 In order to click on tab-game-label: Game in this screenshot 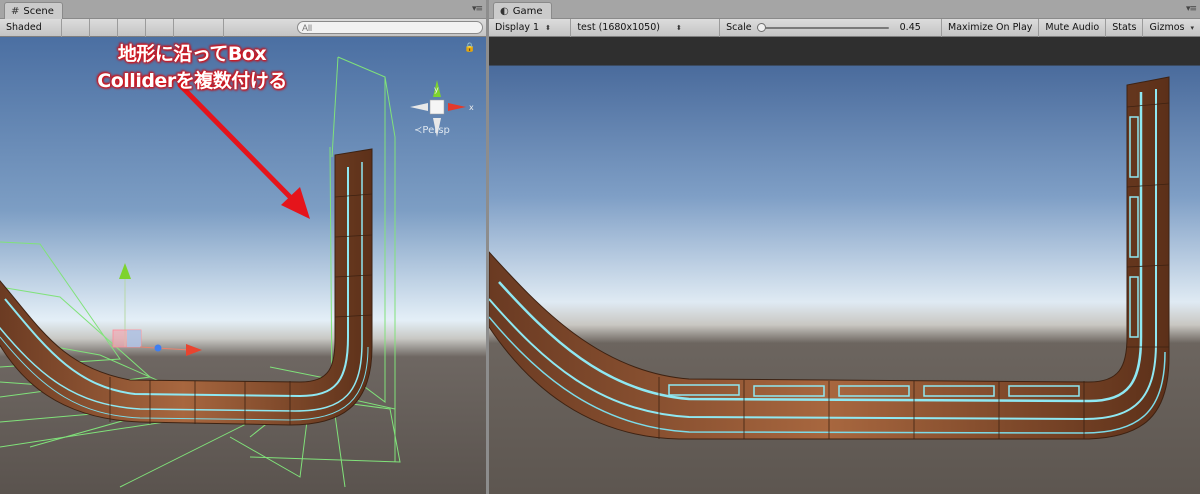, I will do `click(527, 11)`.